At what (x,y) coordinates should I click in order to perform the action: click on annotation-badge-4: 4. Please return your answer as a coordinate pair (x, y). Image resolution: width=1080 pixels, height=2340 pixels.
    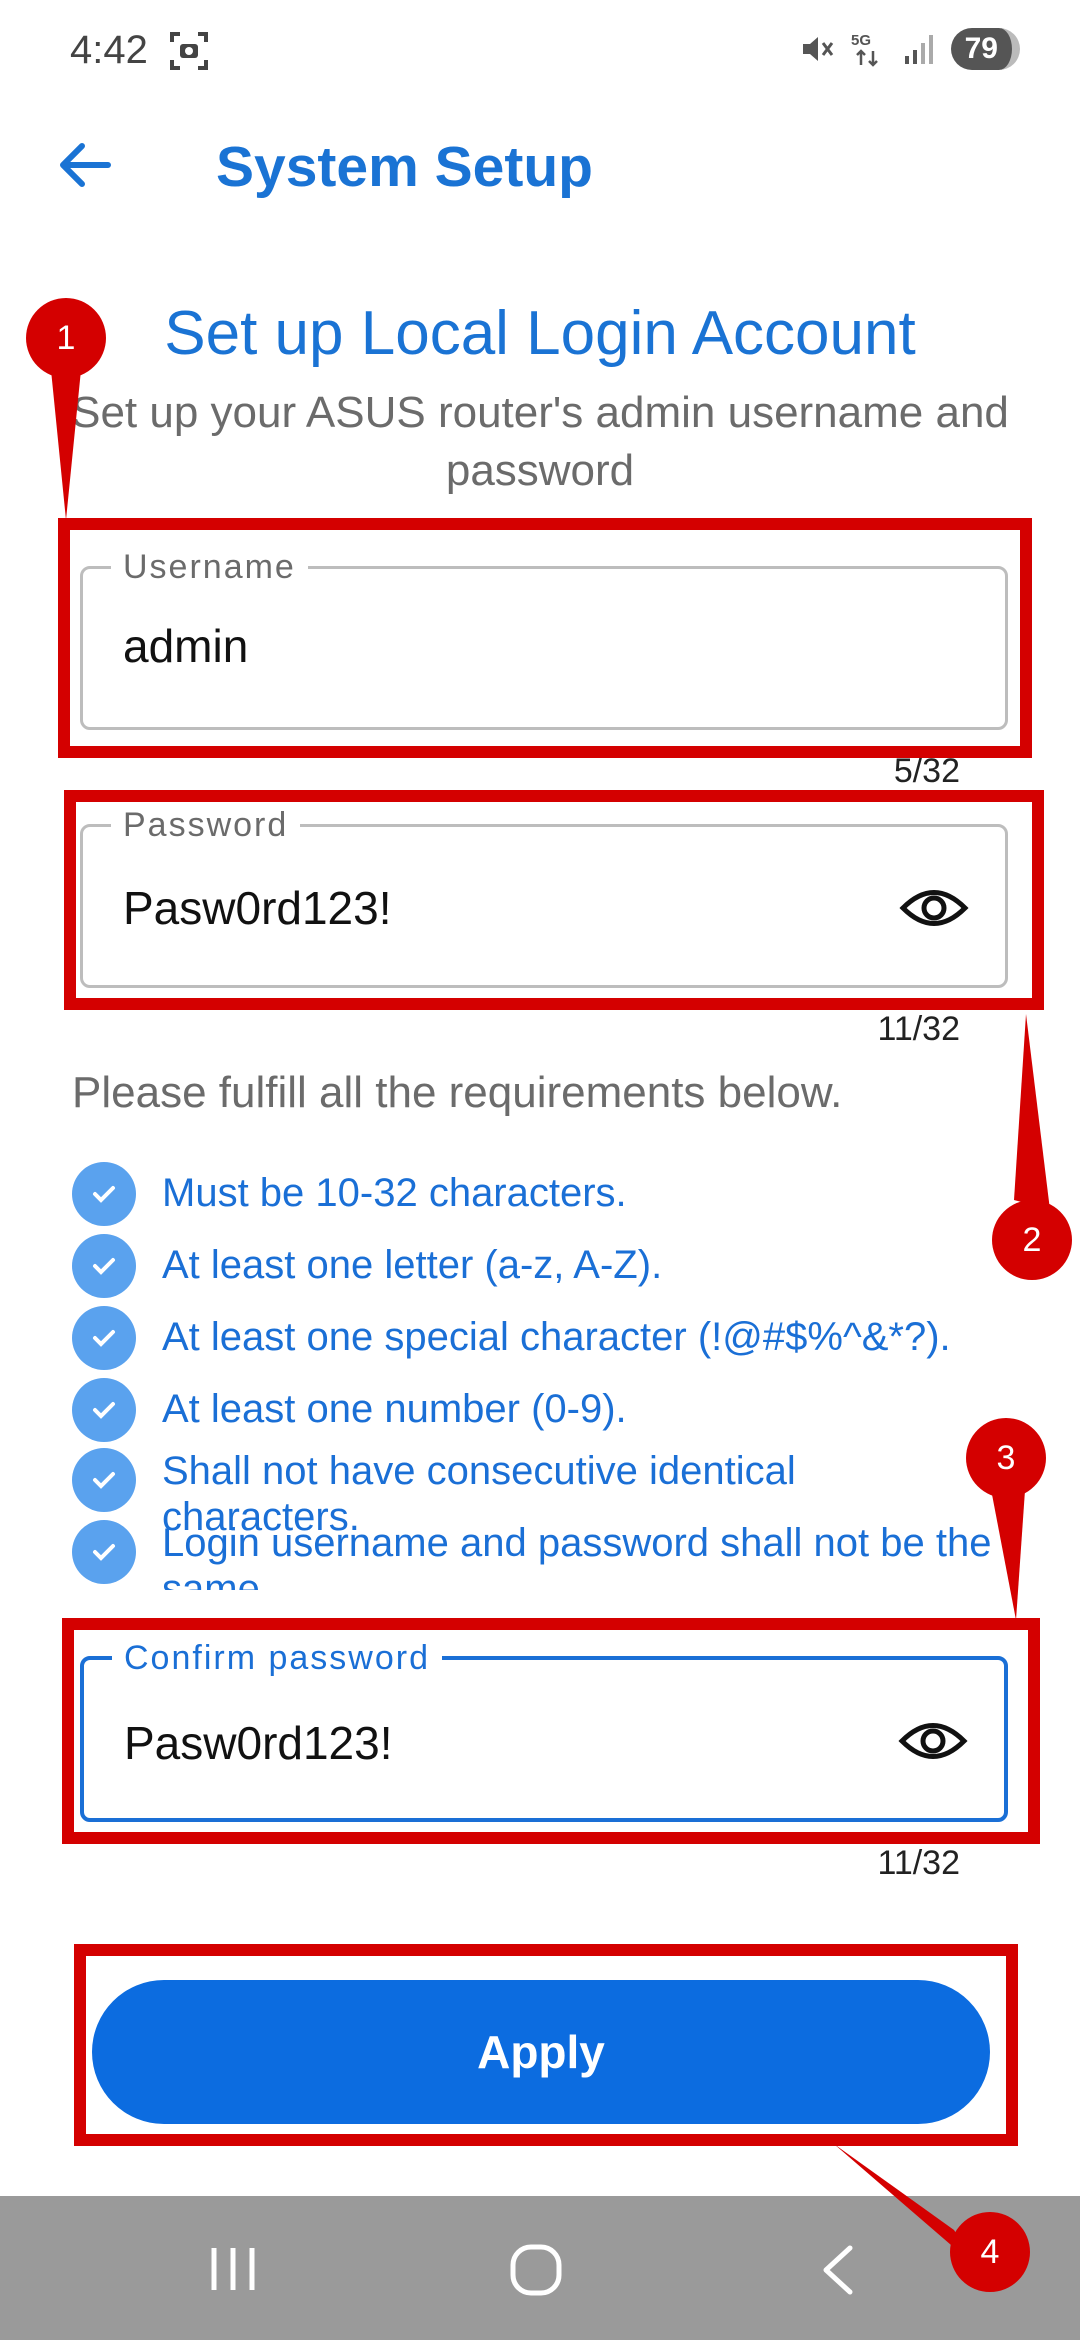
    Looking at the image, I should click on (990, 2252).